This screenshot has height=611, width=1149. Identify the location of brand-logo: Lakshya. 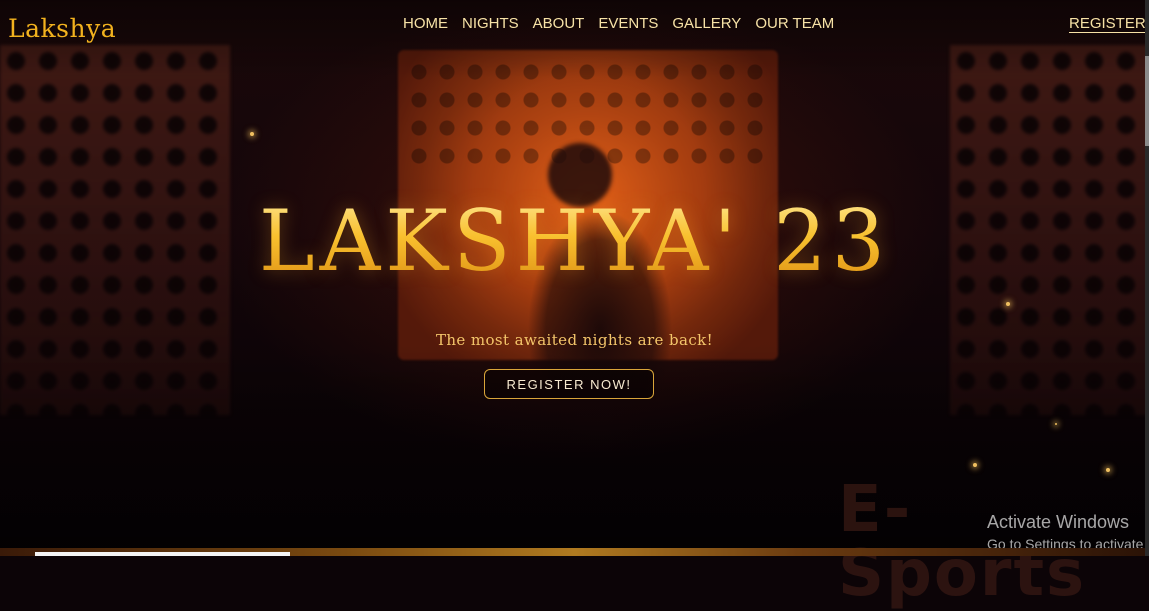
(62, 28).